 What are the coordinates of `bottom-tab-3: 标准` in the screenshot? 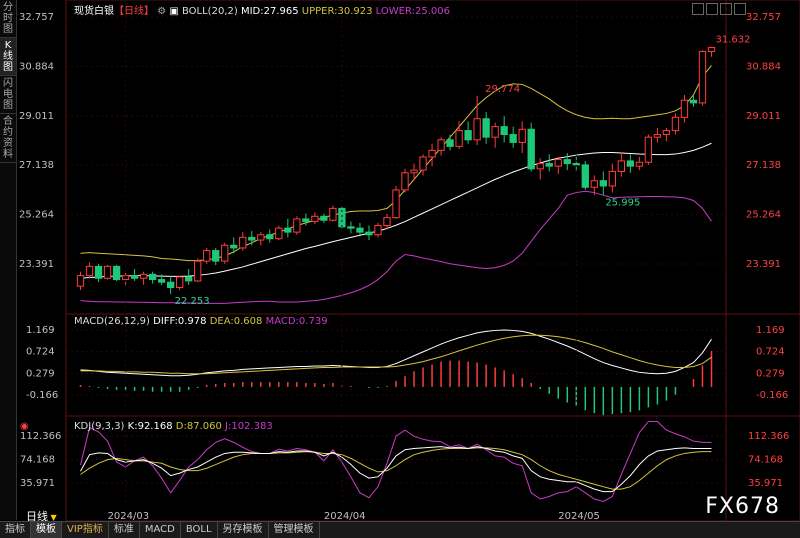 It's located at (124, 530).